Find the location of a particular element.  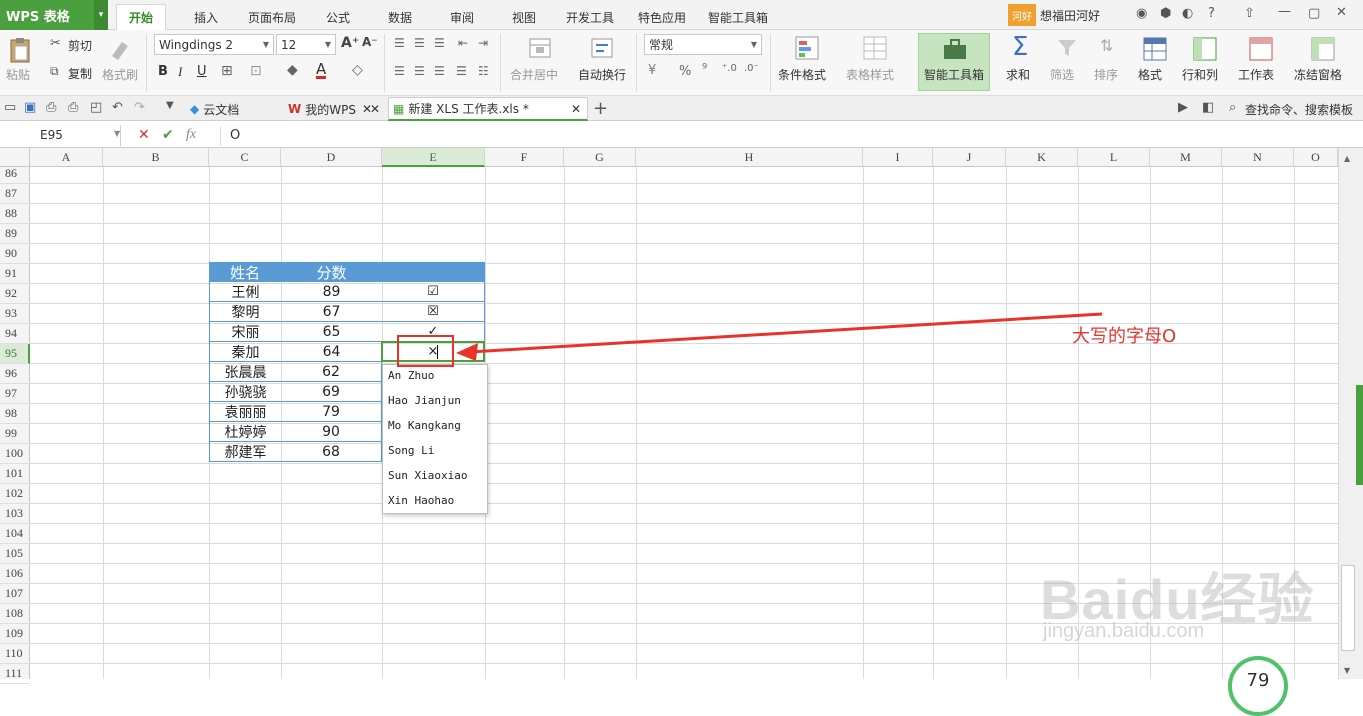

scroll-up-icon: ▲ is located at coordinates (1347, 158).